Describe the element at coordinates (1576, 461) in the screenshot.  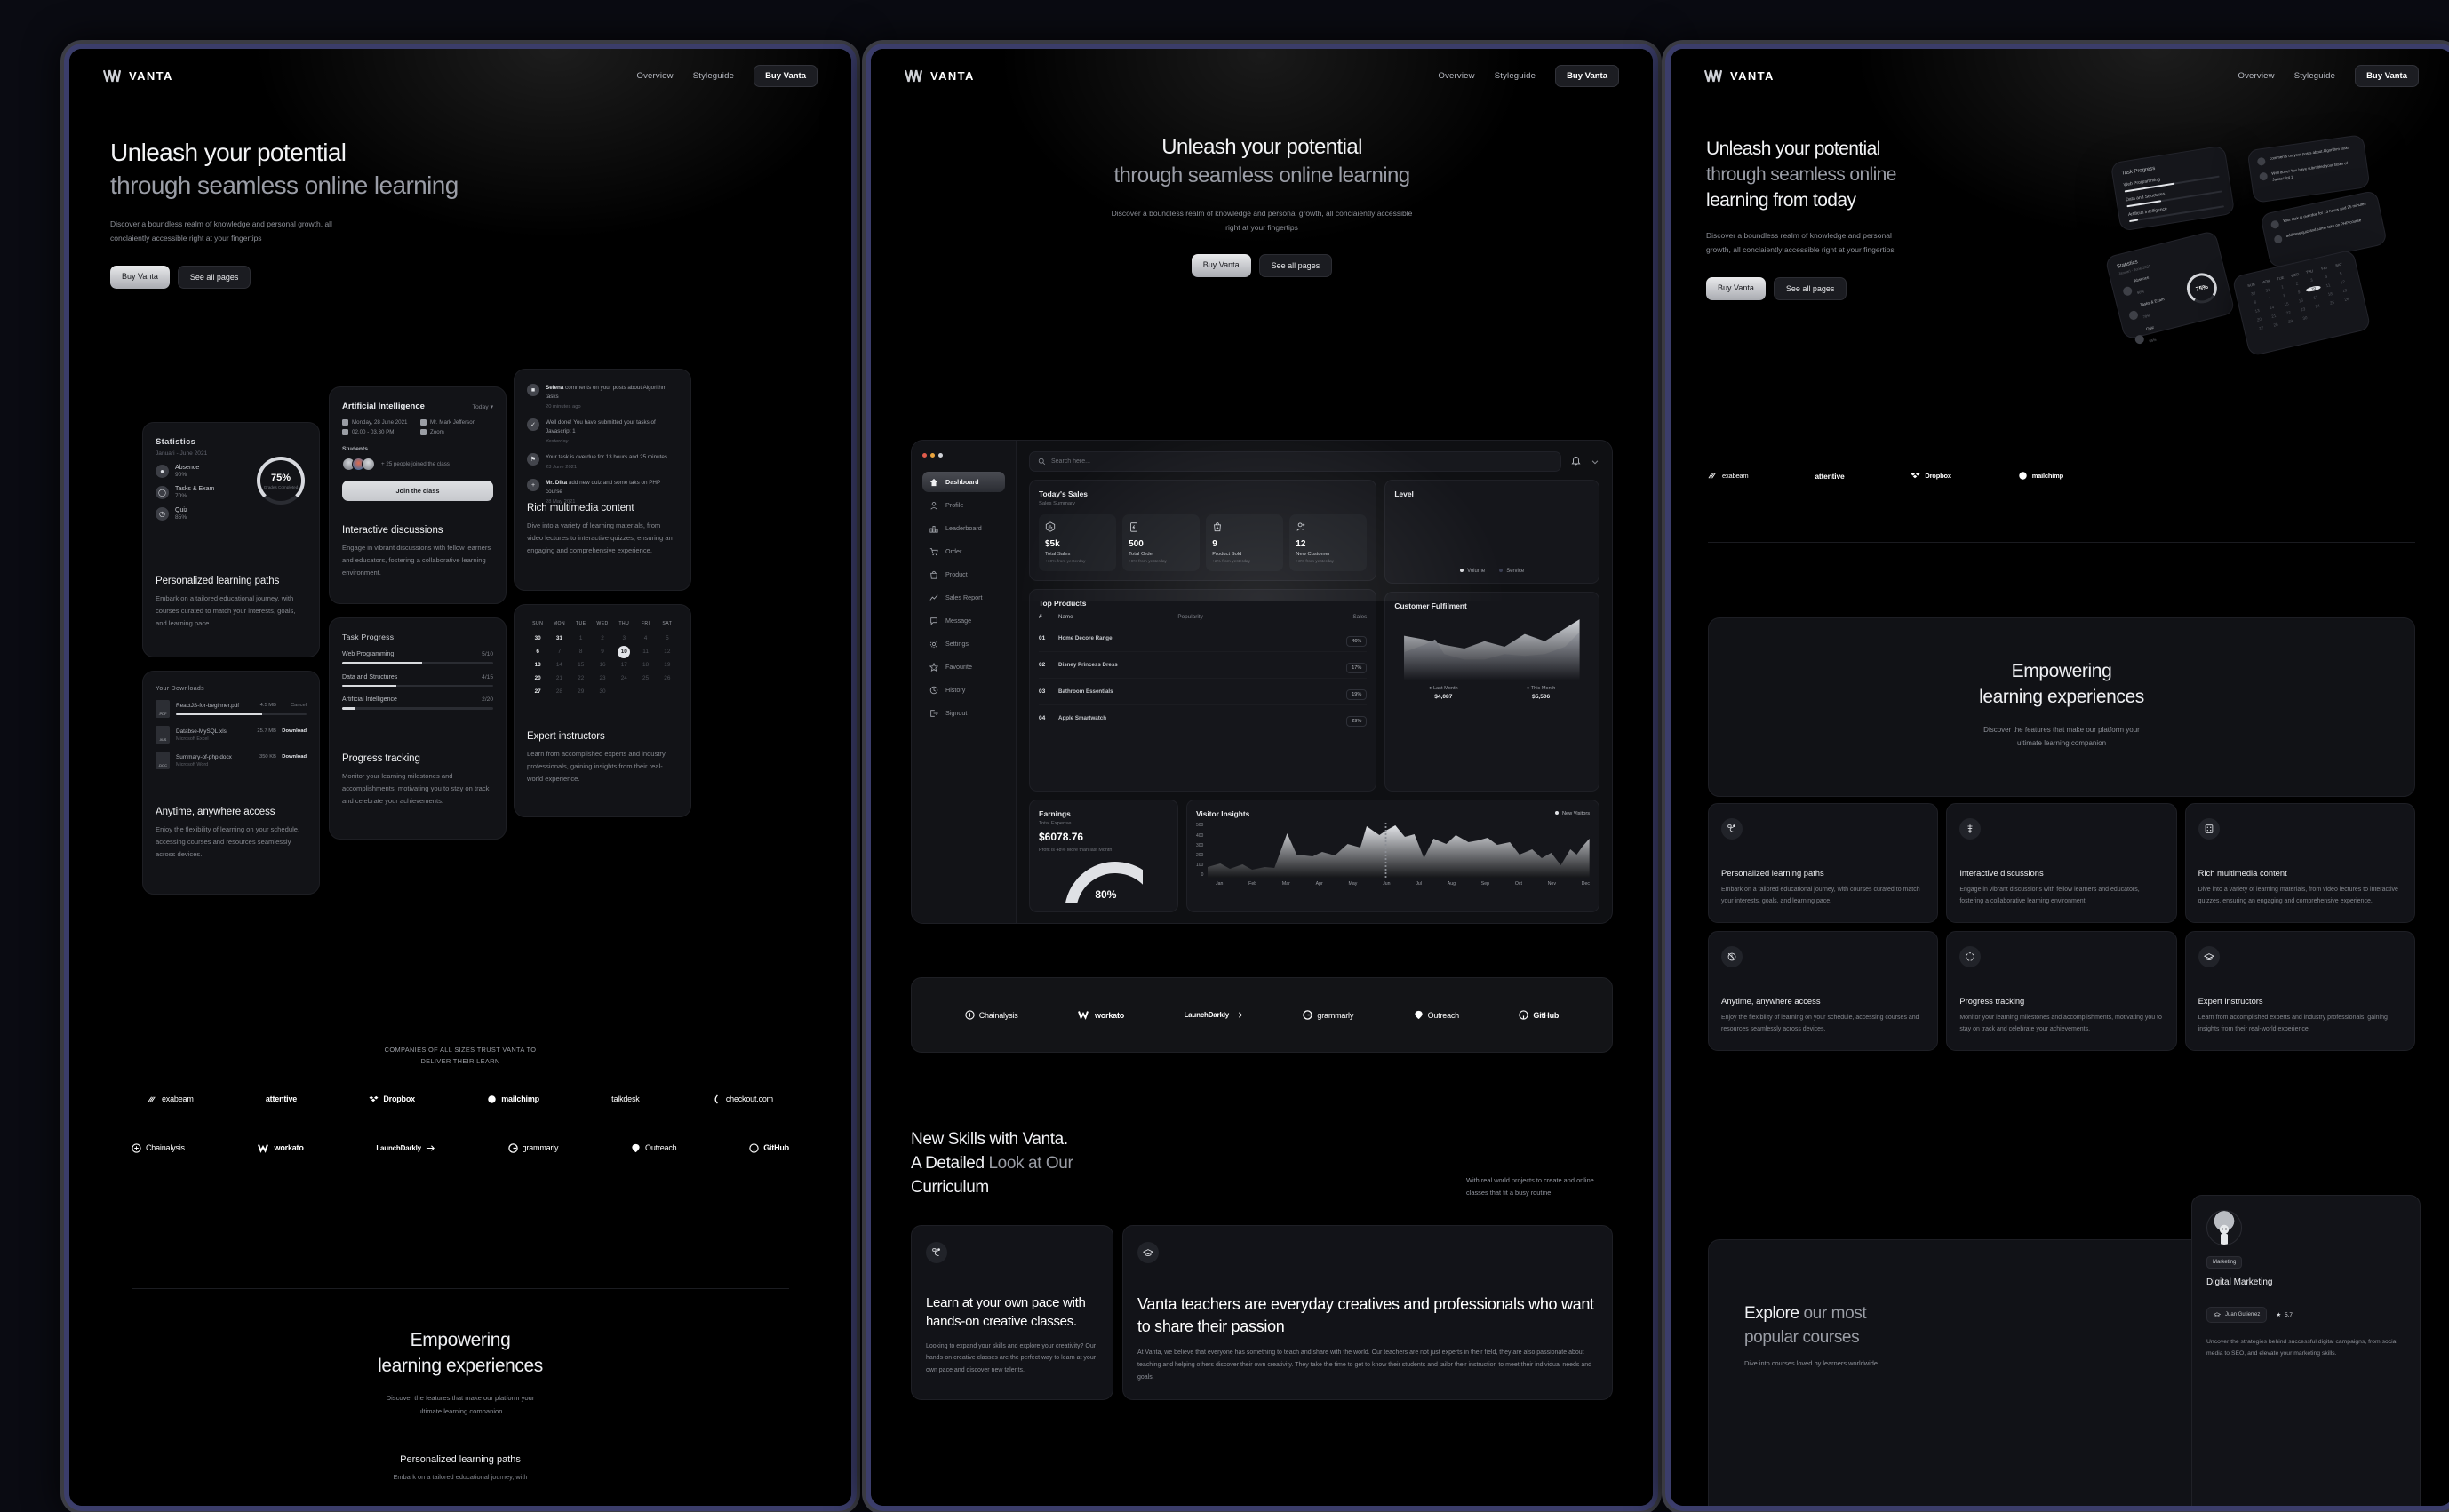
I see `bell-icon` at that location.